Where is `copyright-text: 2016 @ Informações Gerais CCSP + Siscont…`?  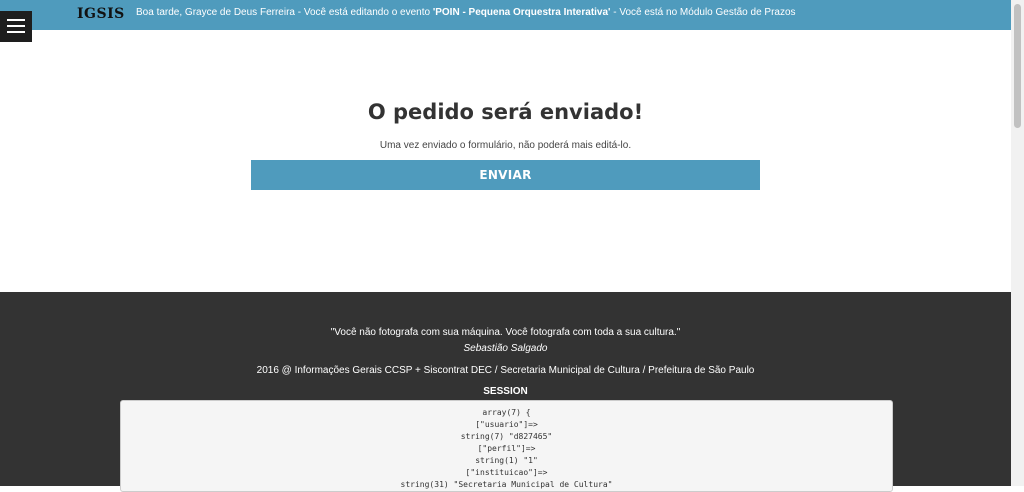
copyright-text: 2016 @ Informações Gerais CCSP + Siscont… is located at coordinates (505, 370).